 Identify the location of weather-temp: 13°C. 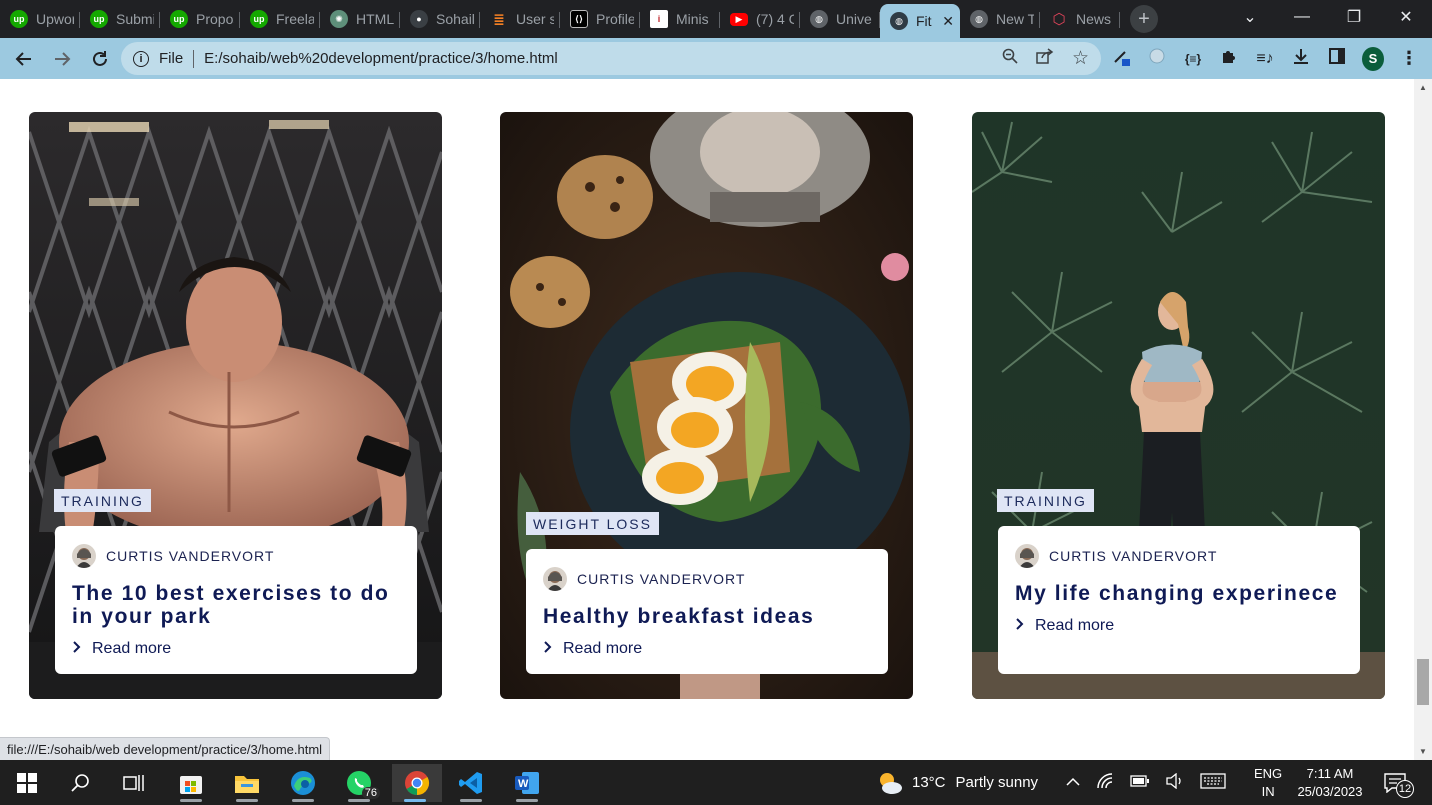
(929, 782).